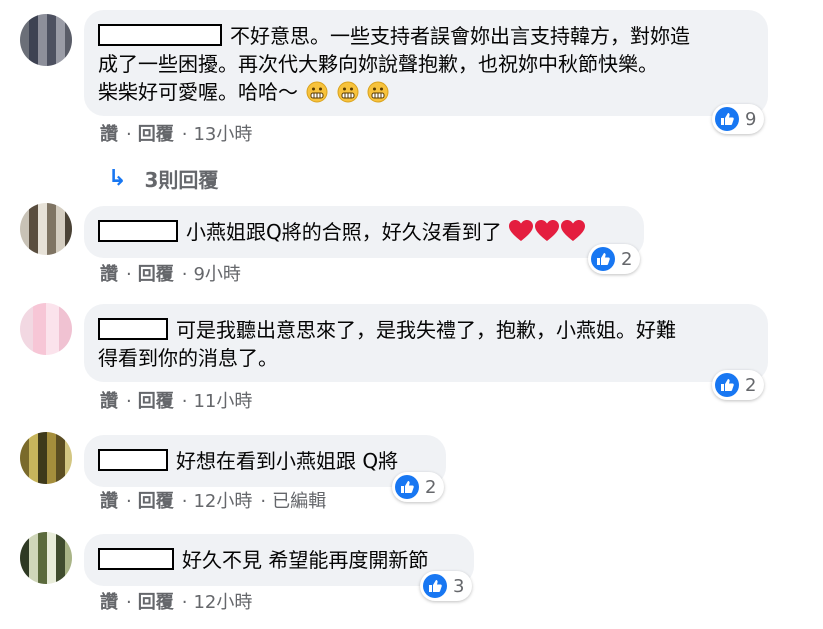  I want to click on reaction-count: 9, so click(738, 119).